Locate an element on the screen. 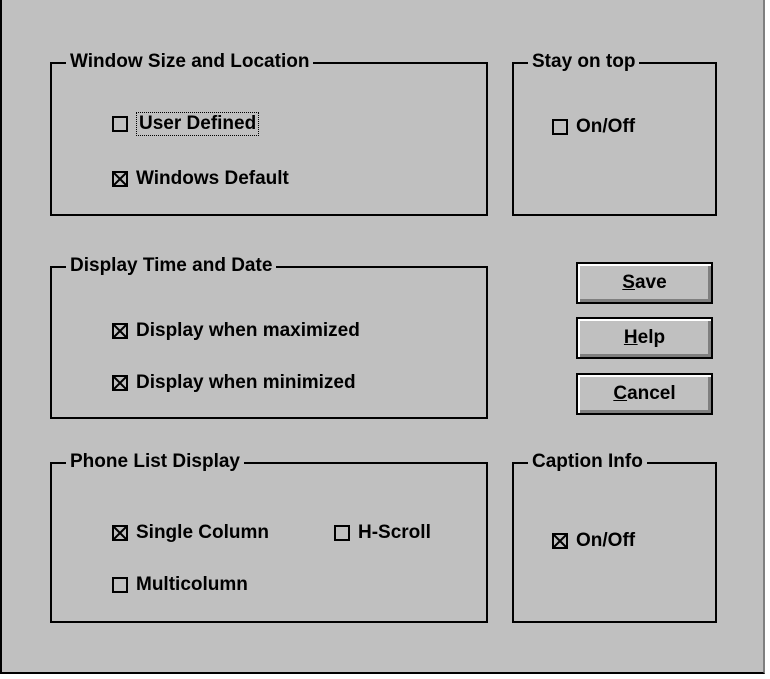  caption-info-checkbox: On/Off is located at coordinates (593, 541).